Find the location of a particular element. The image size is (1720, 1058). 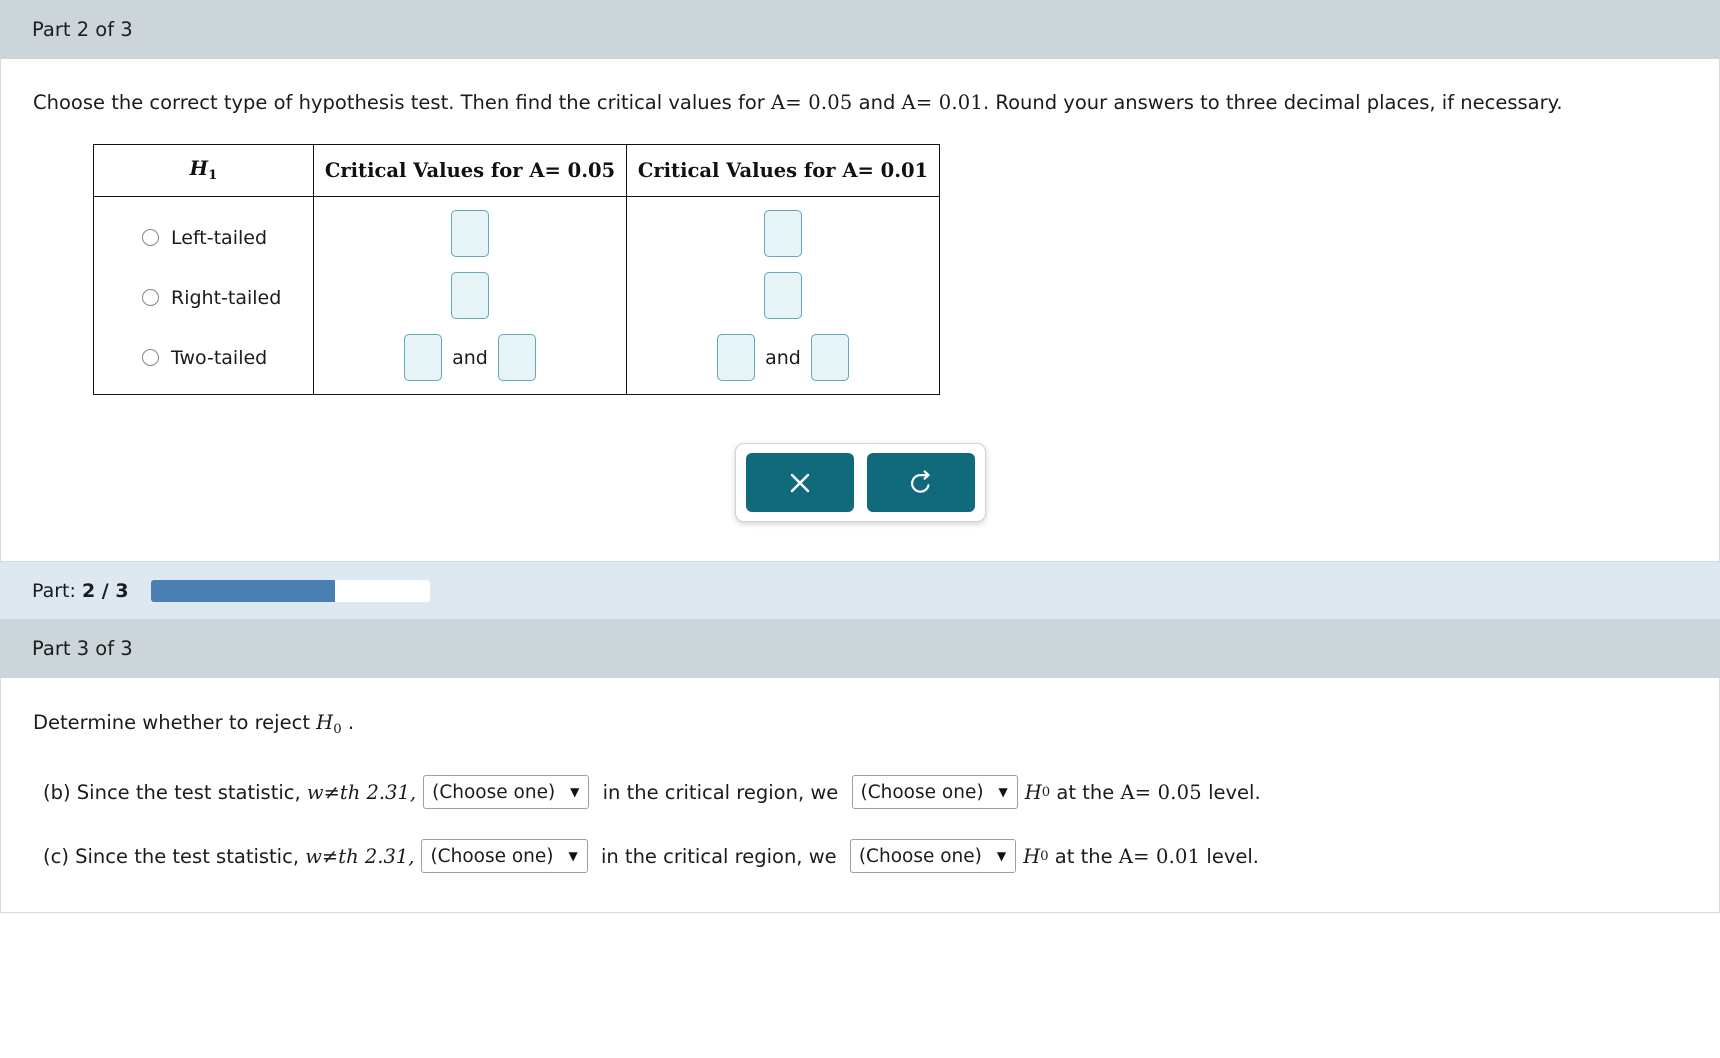

critical-values-005-cell: and is located at coordinates (470, 295).